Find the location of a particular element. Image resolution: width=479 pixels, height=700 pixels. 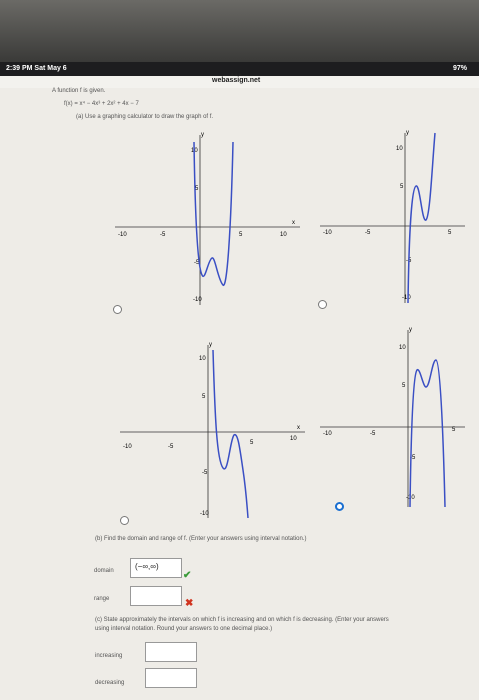

range-input is located at coordinates (156, 596).